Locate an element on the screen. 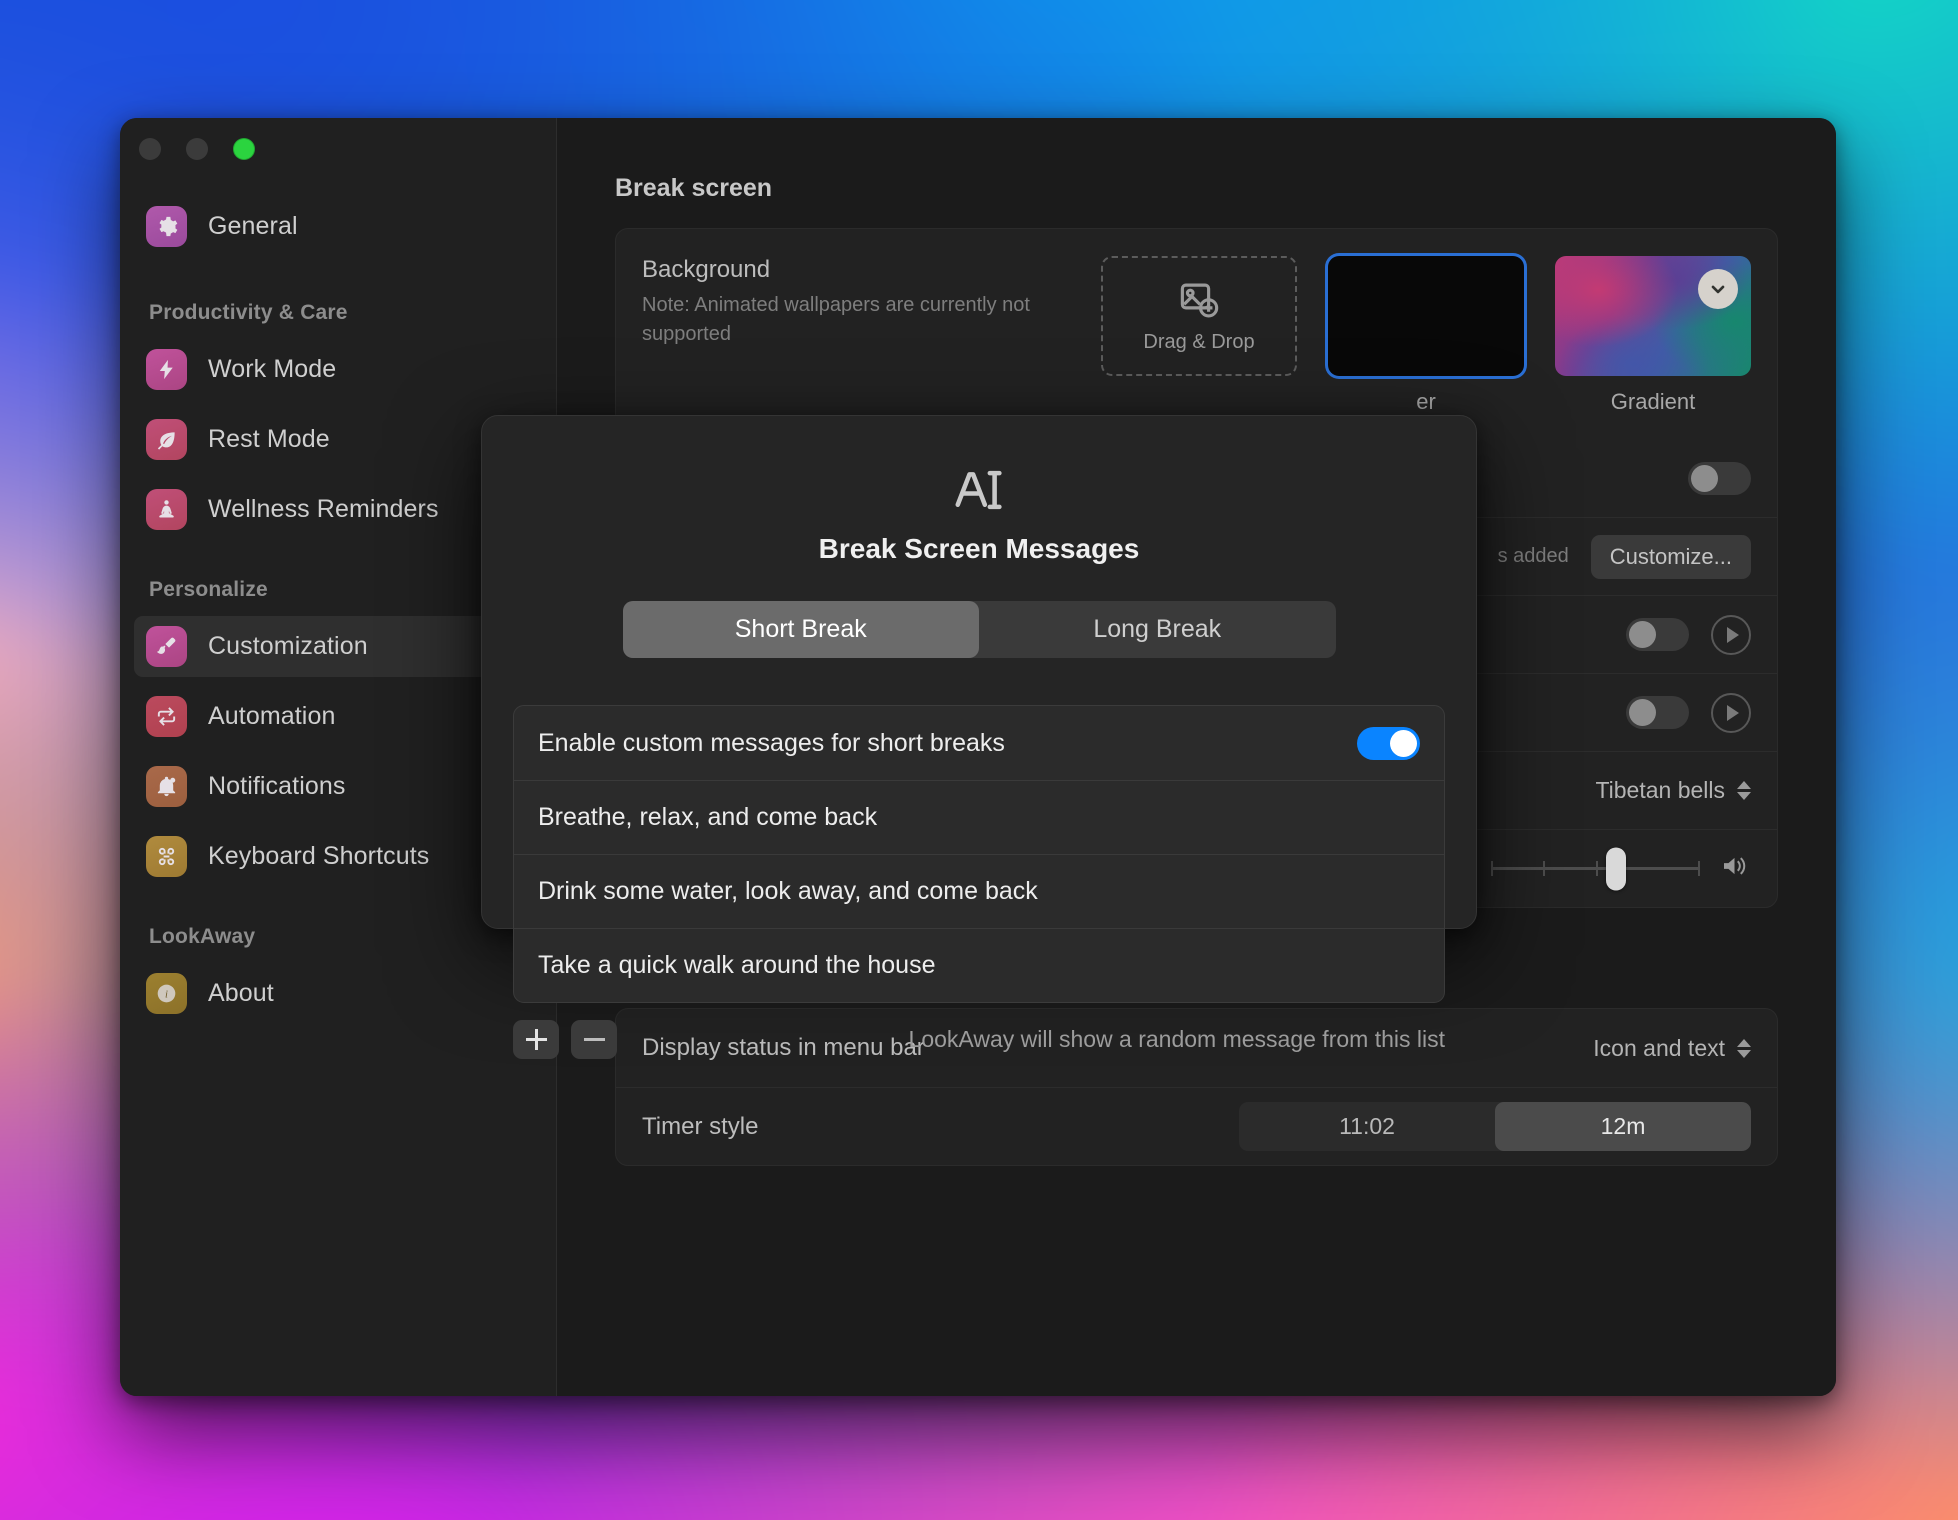  minimize-window-button is located at coordinates (197, 149).